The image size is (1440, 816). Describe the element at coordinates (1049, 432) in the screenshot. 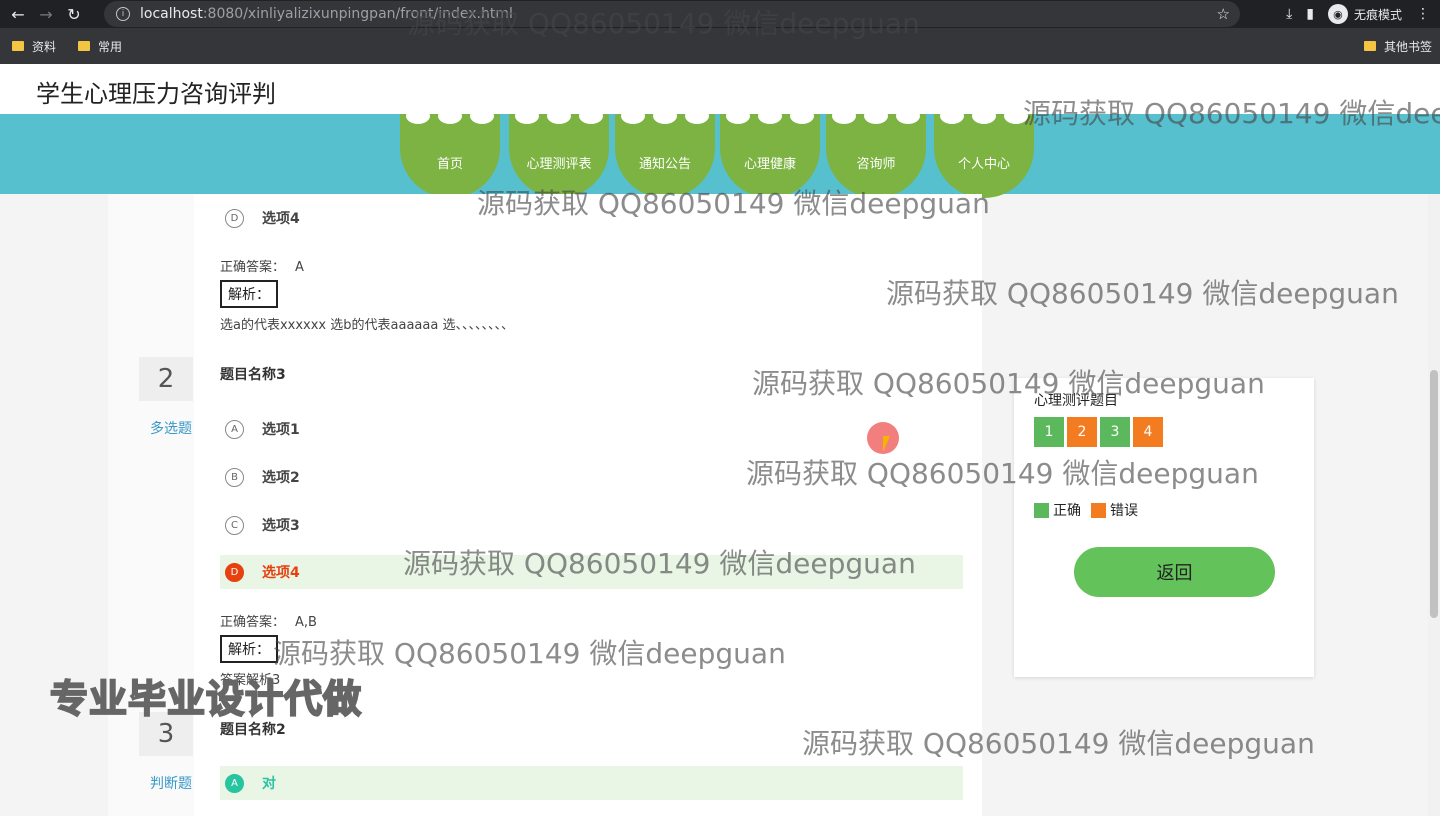

I see `question-jump-1: 1` at that location.